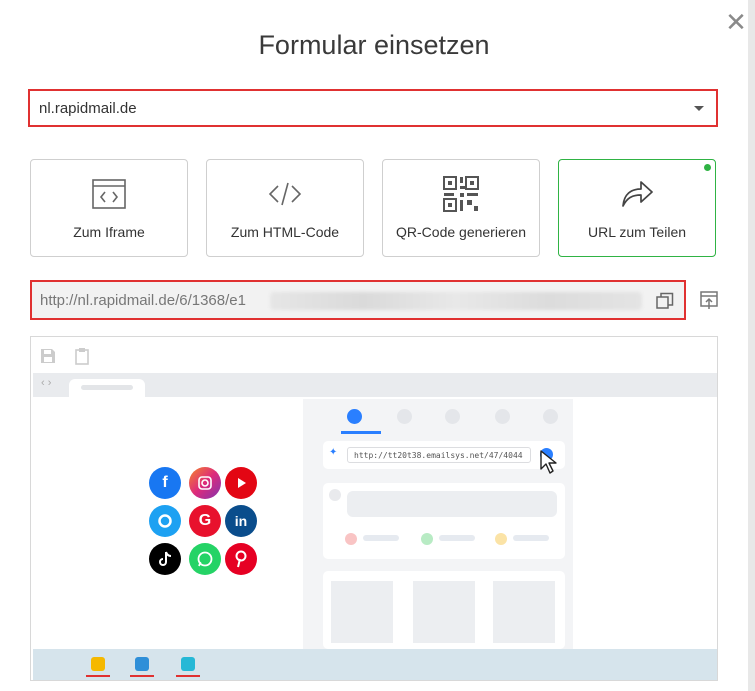  I want to click on option-label: URL zum Teilen, so click(637, 232).